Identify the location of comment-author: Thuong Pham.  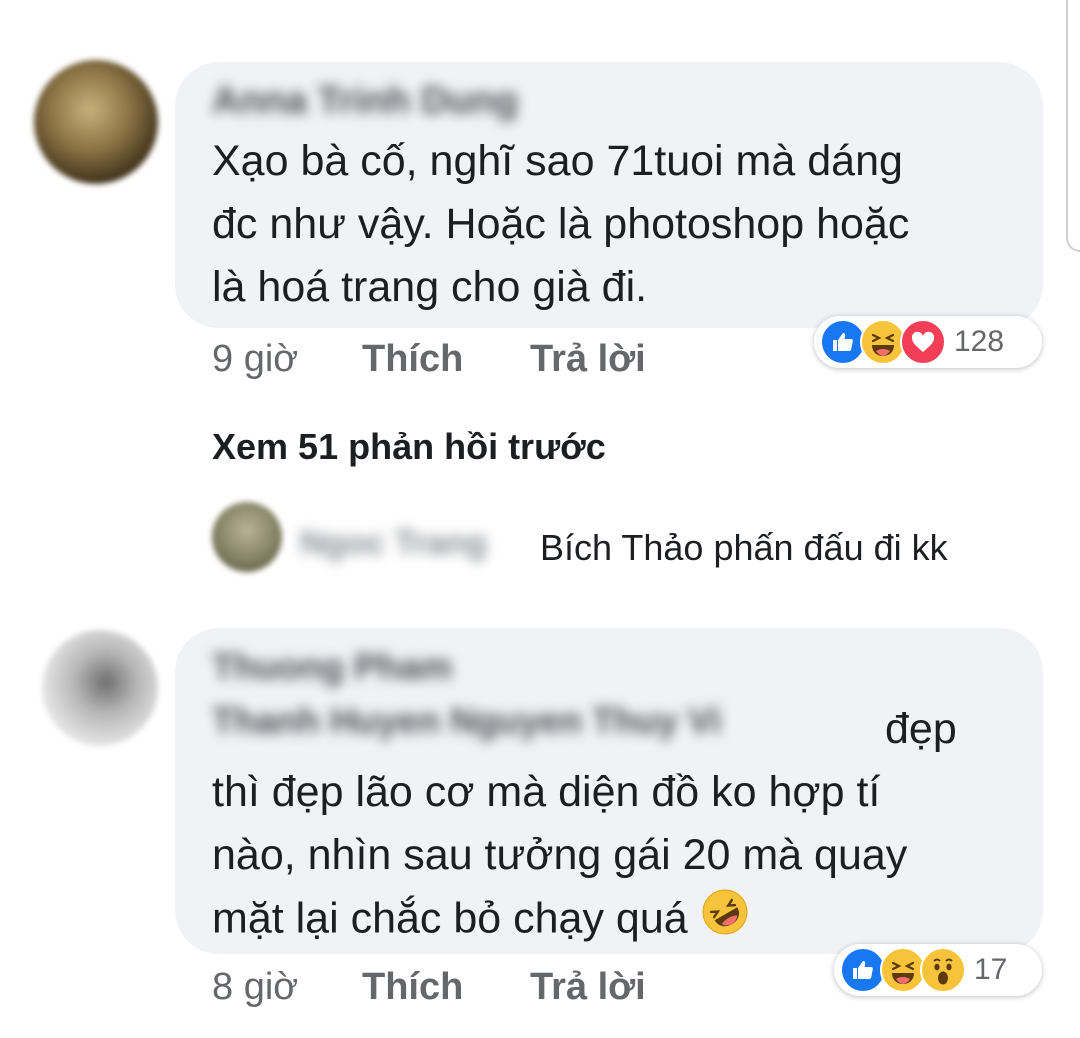
(332, 667).